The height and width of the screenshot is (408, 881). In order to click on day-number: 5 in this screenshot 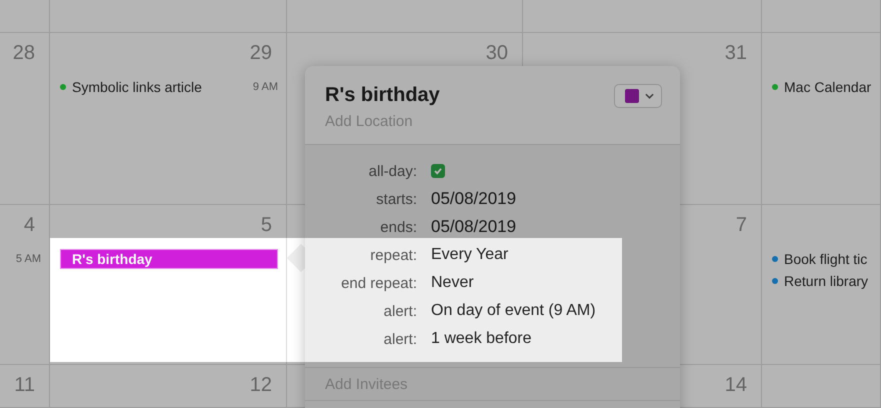, I will do `click(266, 225)`.